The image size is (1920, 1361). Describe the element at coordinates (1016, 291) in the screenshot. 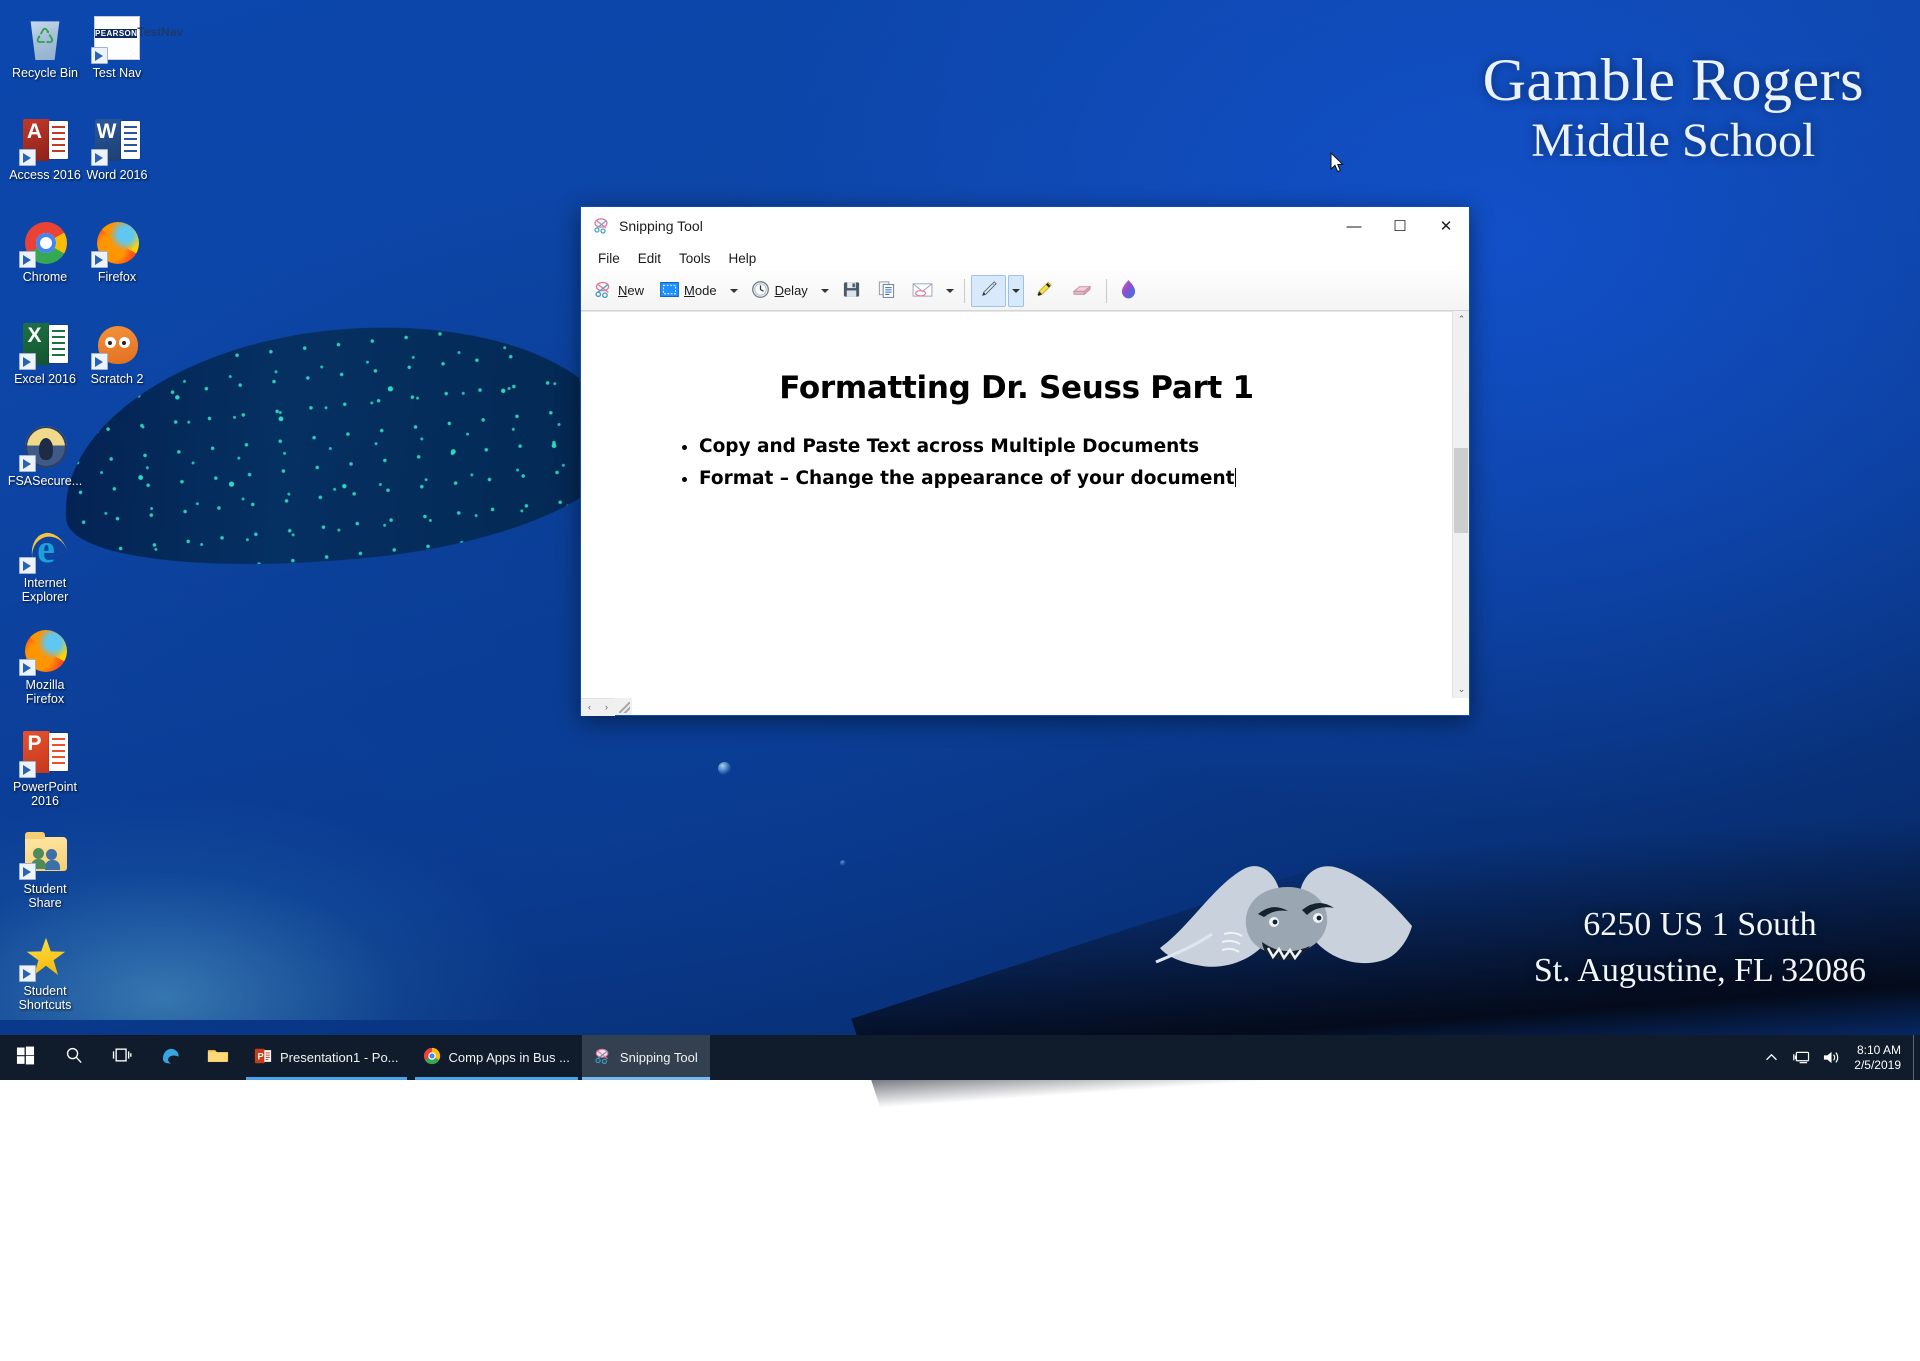

I see `pen-dropdown-caret-icon` at that location.